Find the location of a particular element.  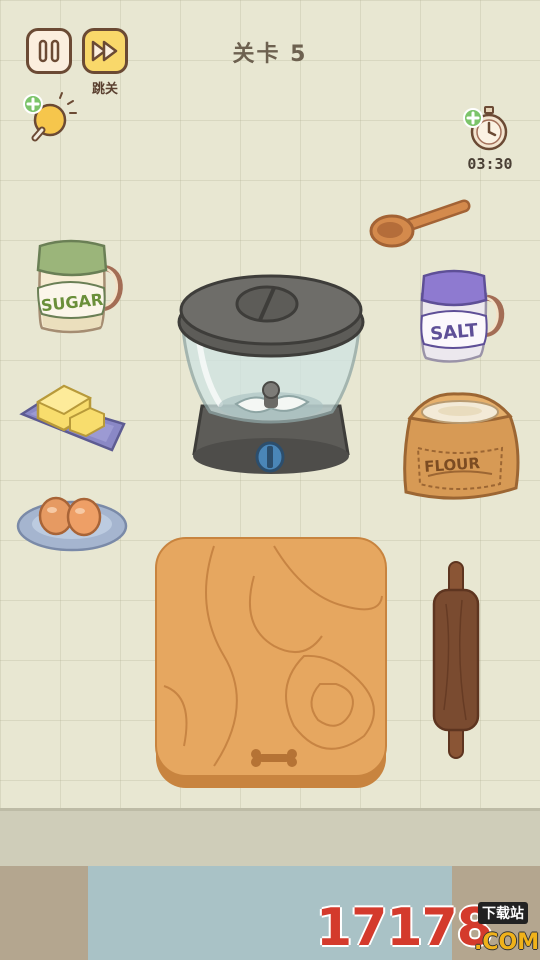

level-title: 关卡 5 is located at coordinates (270, 54).